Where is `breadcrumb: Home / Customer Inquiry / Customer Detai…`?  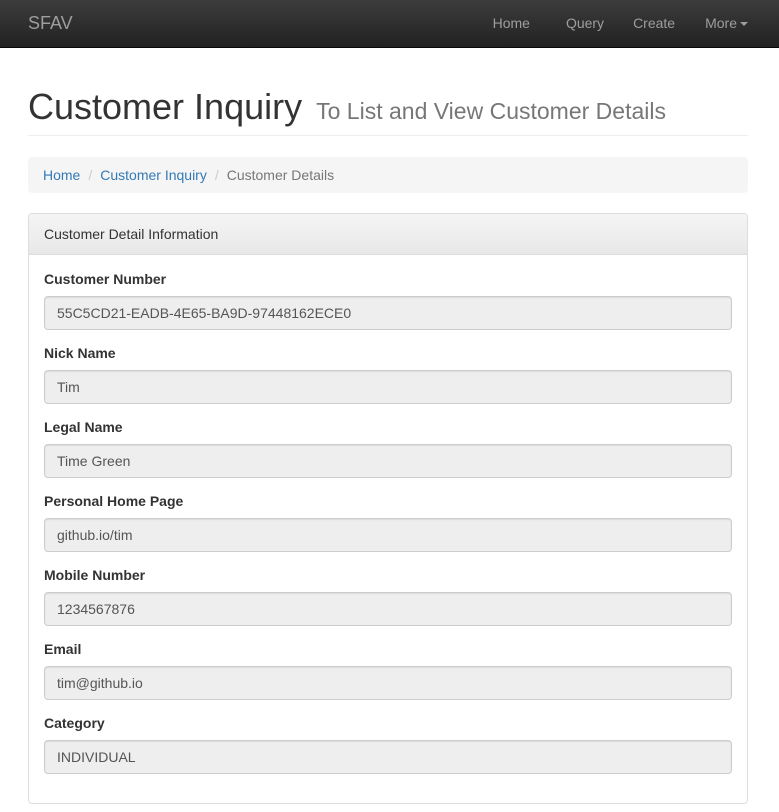 breadcrumb: Home / Customer Inquiry / Customer Detai… is located at coordinates (388, 175).